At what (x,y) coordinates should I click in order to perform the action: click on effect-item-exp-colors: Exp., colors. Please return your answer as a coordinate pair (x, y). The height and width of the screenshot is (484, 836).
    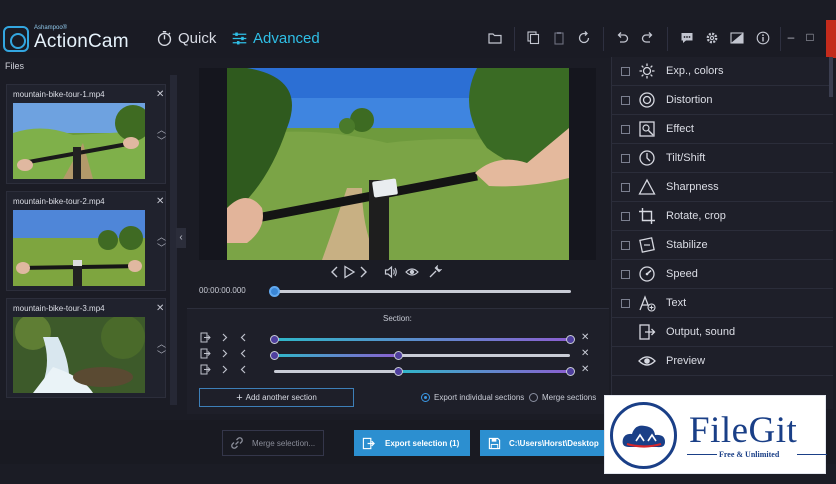
    Looking at the image, I should click on (722, 71).